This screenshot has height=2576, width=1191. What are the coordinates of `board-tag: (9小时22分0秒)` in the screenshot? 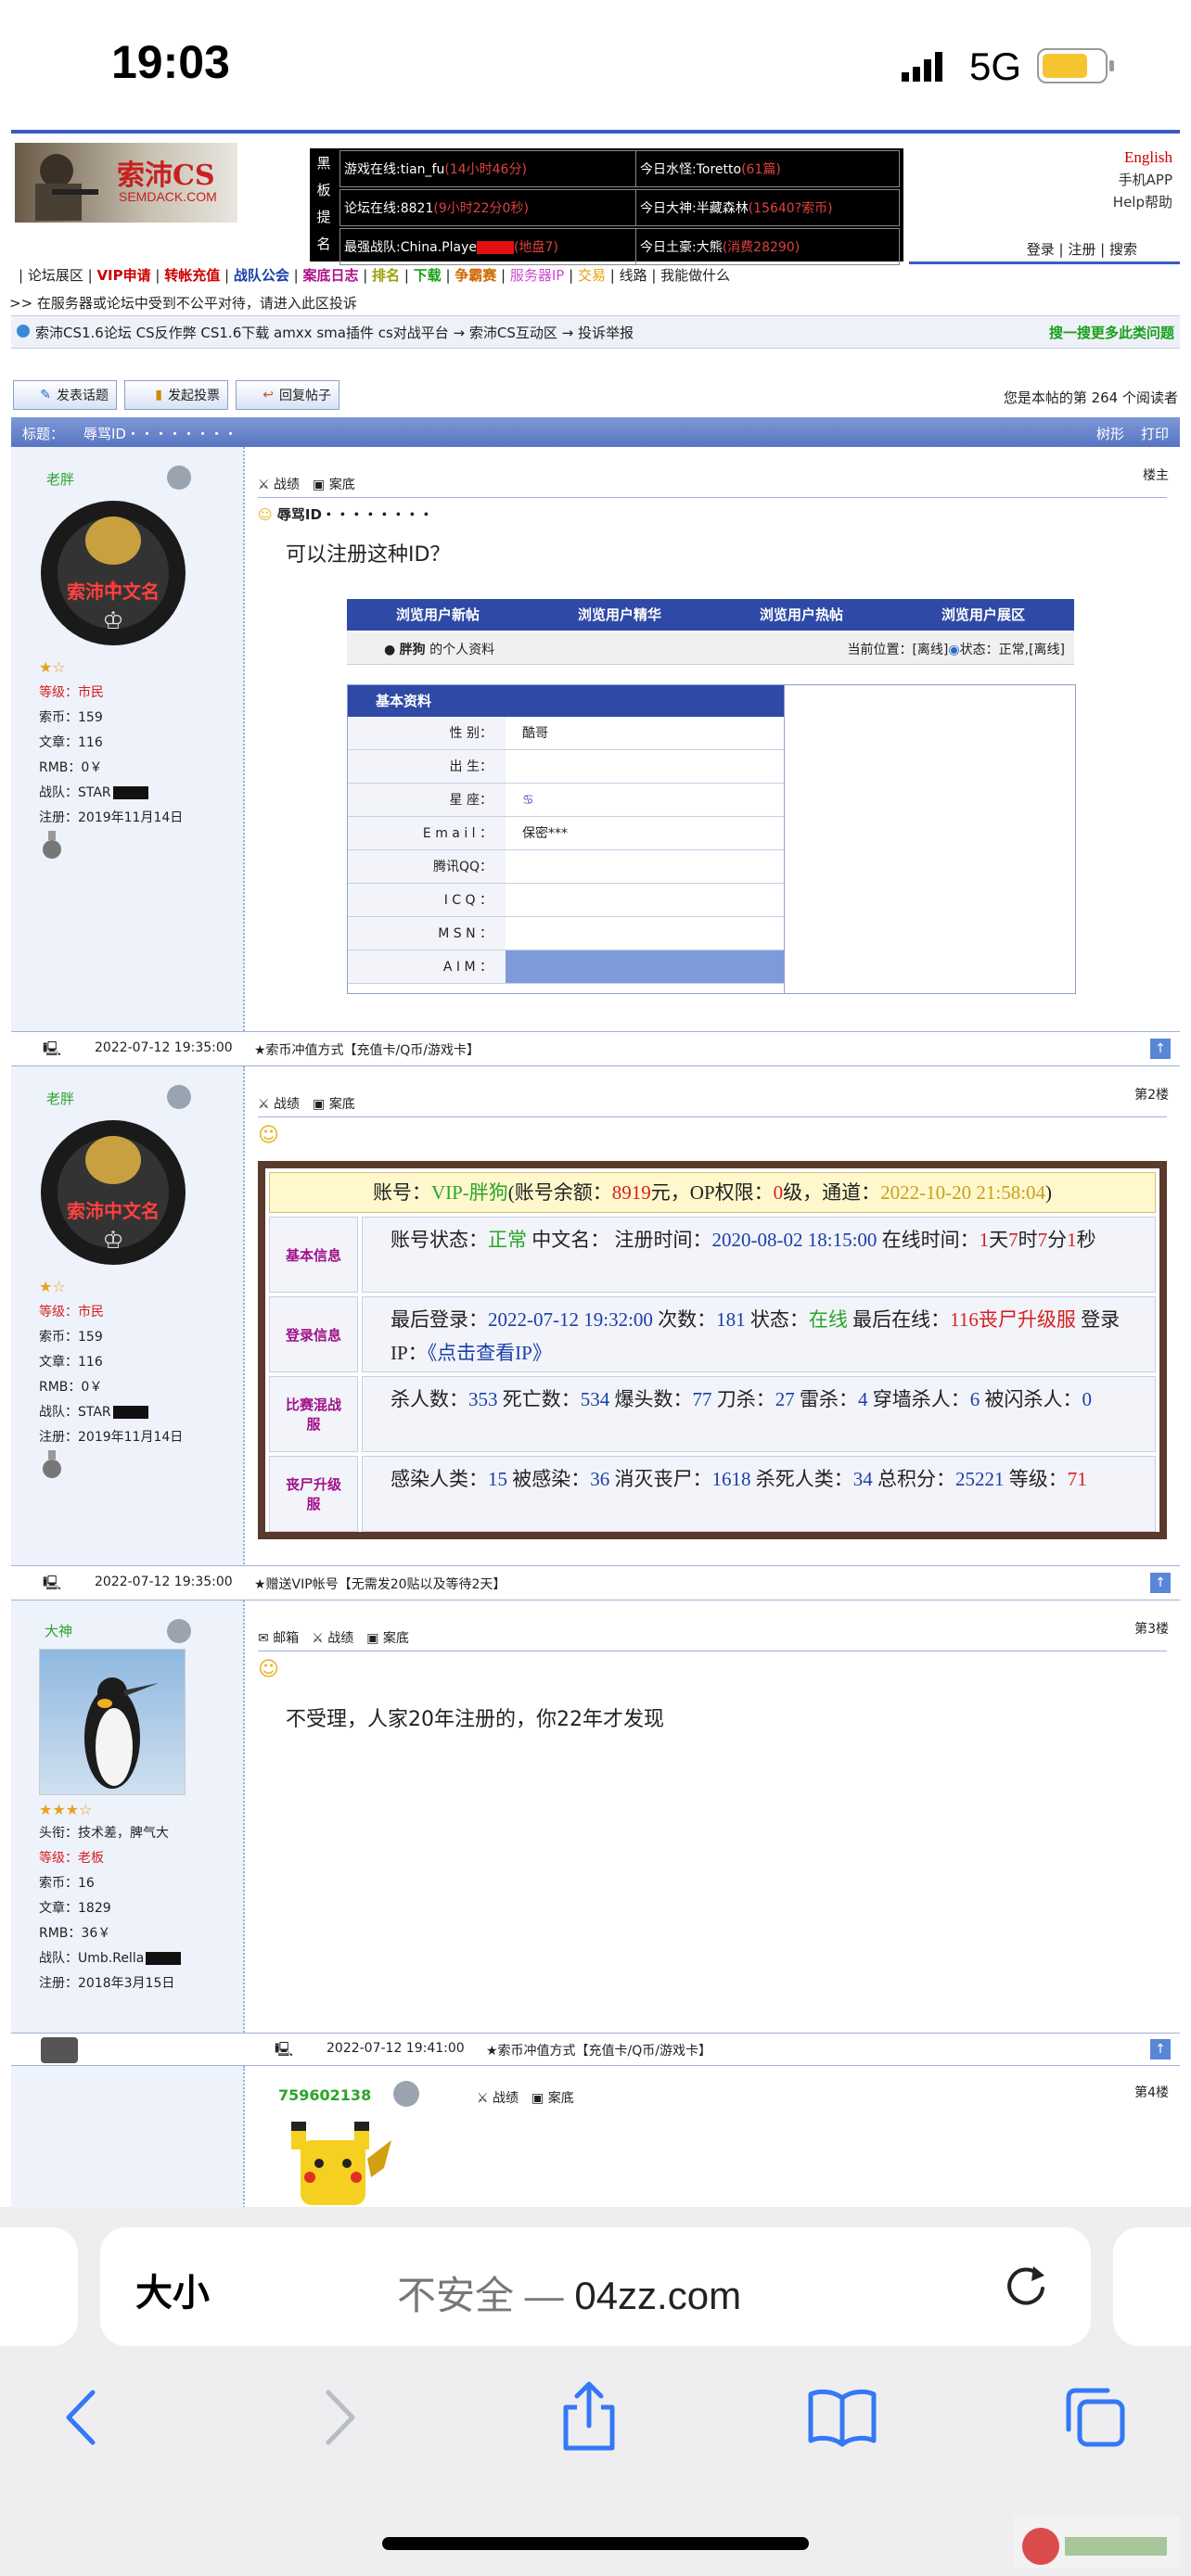 It's located at (481, 208).